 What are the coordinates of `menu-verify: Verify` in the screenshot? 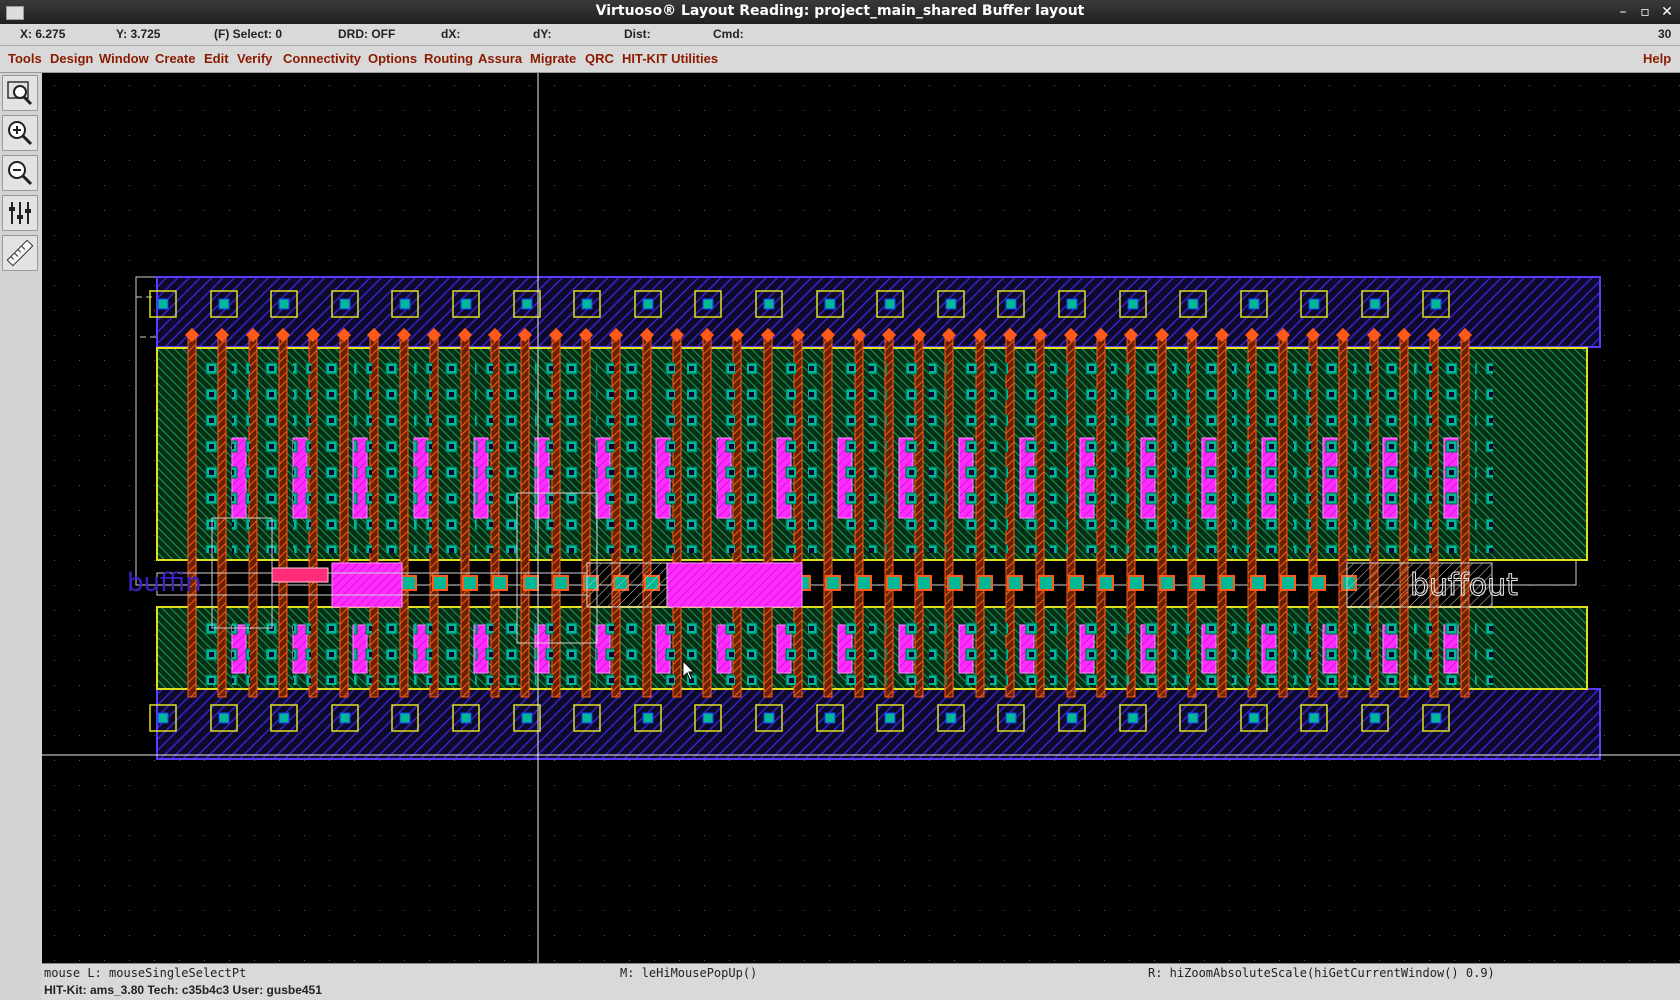 It's located at (254, 58).